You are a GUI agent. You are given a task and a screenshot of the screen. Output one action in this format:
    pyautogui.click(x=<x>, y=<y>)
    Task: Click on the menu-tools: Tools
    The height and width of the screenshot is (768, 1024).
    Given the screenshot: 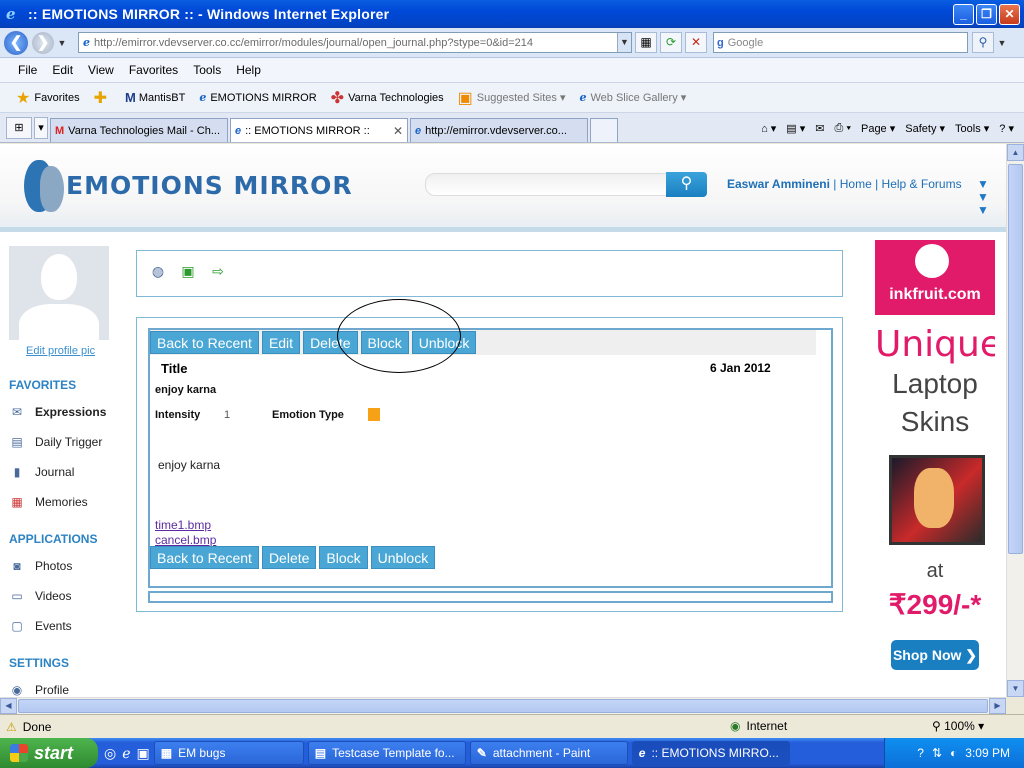 What is the action you would take?
    pyautogui.click(x=207, y=70)
    